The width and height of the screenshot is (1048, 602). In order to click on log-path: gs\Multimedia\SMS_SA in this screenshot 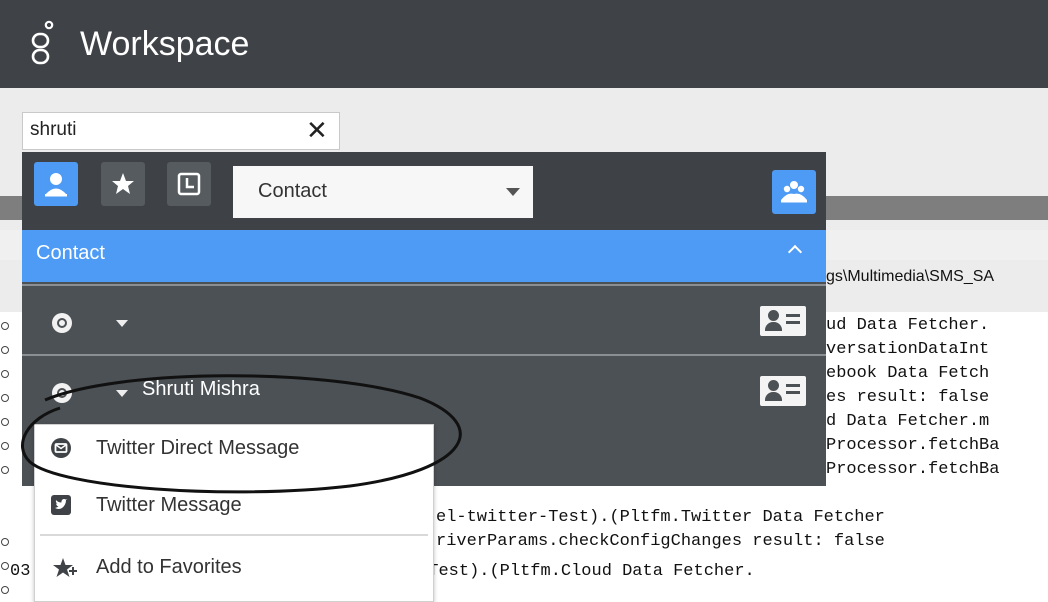, I will do `click(910, 276)`.